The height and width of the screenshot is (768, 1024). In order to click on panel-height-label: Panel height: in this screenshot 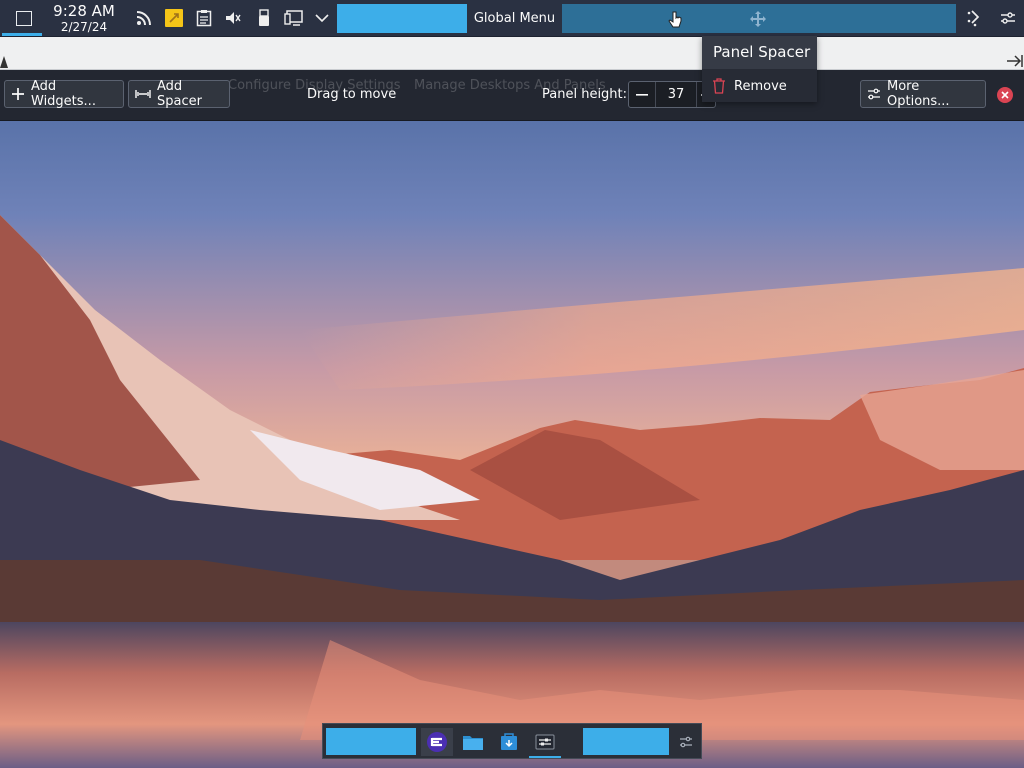, I will do `click(585, 94)`.